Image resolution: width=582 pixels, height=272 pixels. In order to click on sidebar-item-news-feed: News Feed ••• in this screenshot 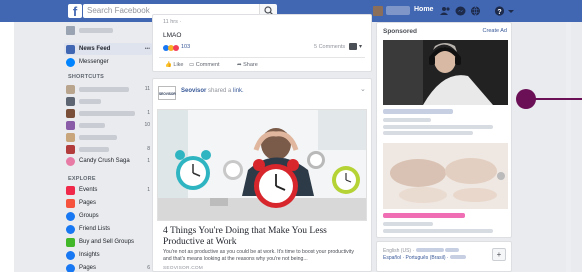, I will do `click(109, 49)`.